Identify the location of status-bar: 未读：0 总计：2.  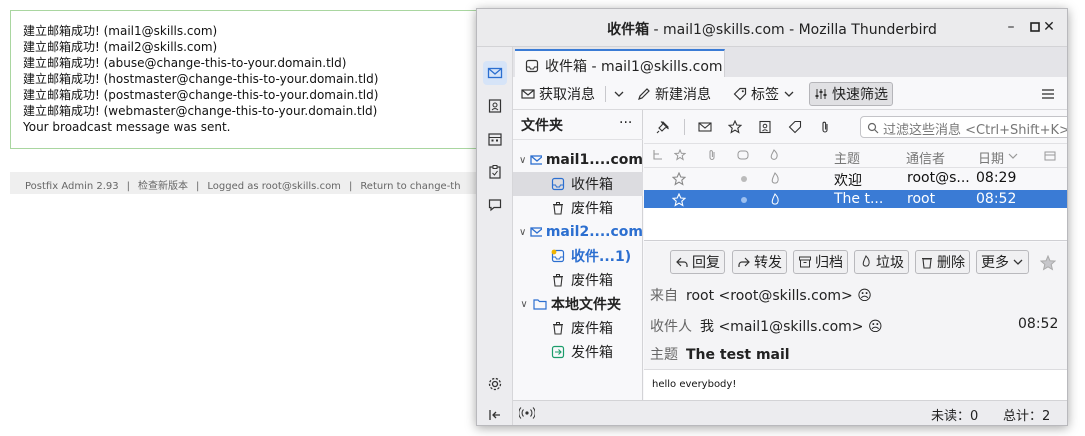
(790, 412).